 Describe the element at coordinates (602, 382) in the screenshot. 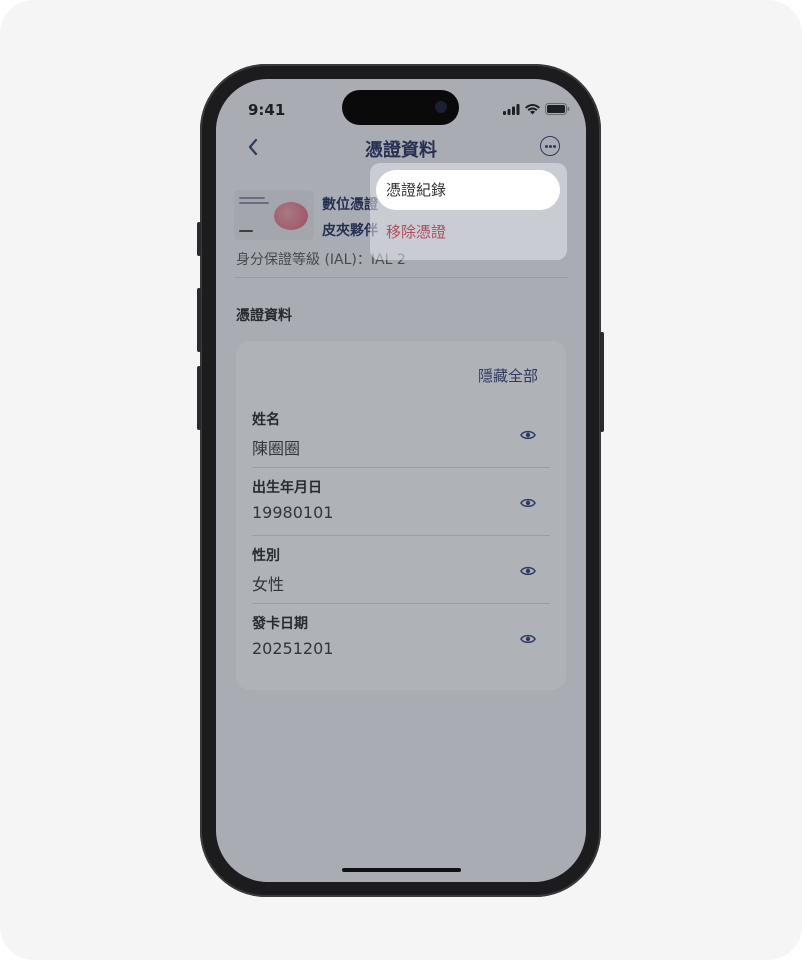

I see `power-button` at that location.